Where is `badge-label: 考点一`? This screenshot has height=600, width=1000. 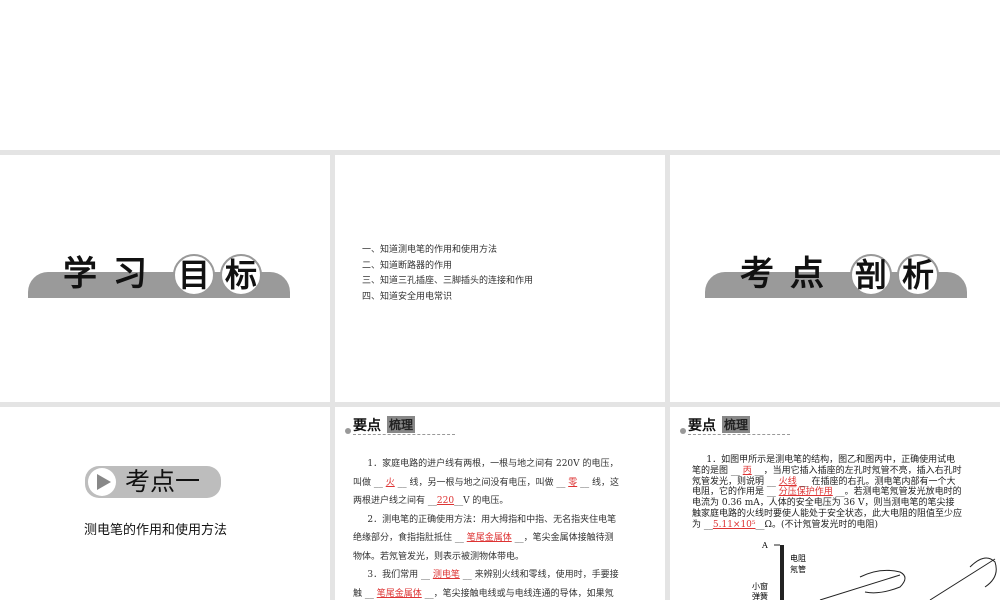 badge-label: 考点一 is located at coordinates (163, 481).